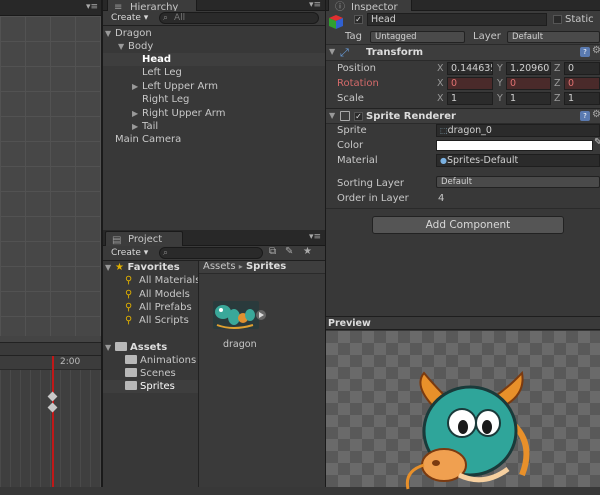 The height and width of the screenshot is (495, 600). Describe the element at coordinates (135, 46) in the screenshot. I see `tree-item-body: ▼ Body` at that location.